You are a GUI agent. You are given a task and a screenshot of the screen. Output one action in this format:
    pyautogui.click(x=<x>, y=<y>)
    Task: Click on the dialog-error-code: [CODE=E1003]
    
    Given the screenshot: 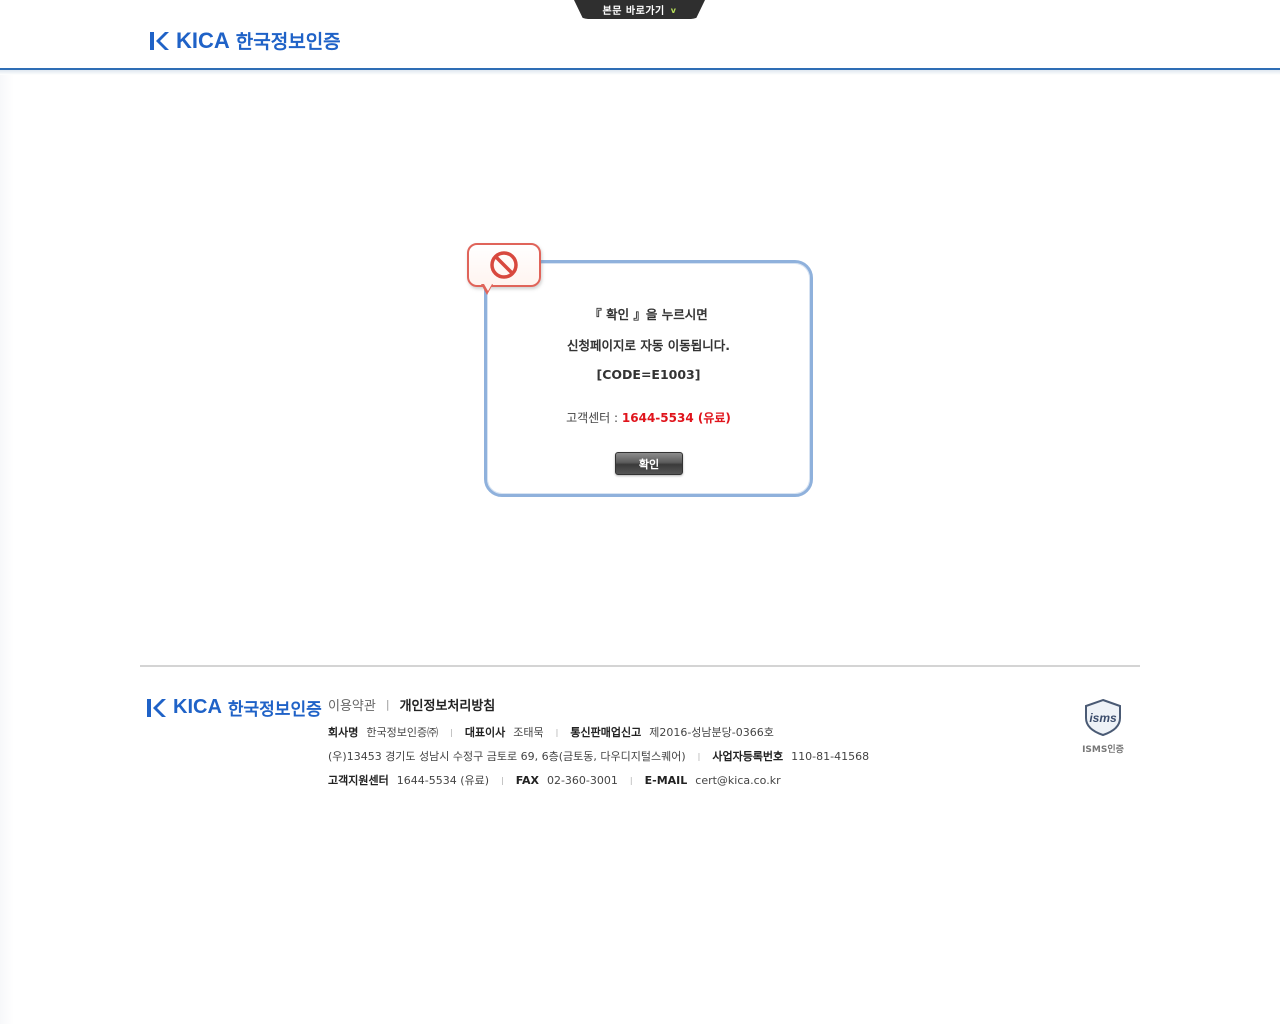 What is the action you would take?
    pyautogui.click(x=648, y=374)
    